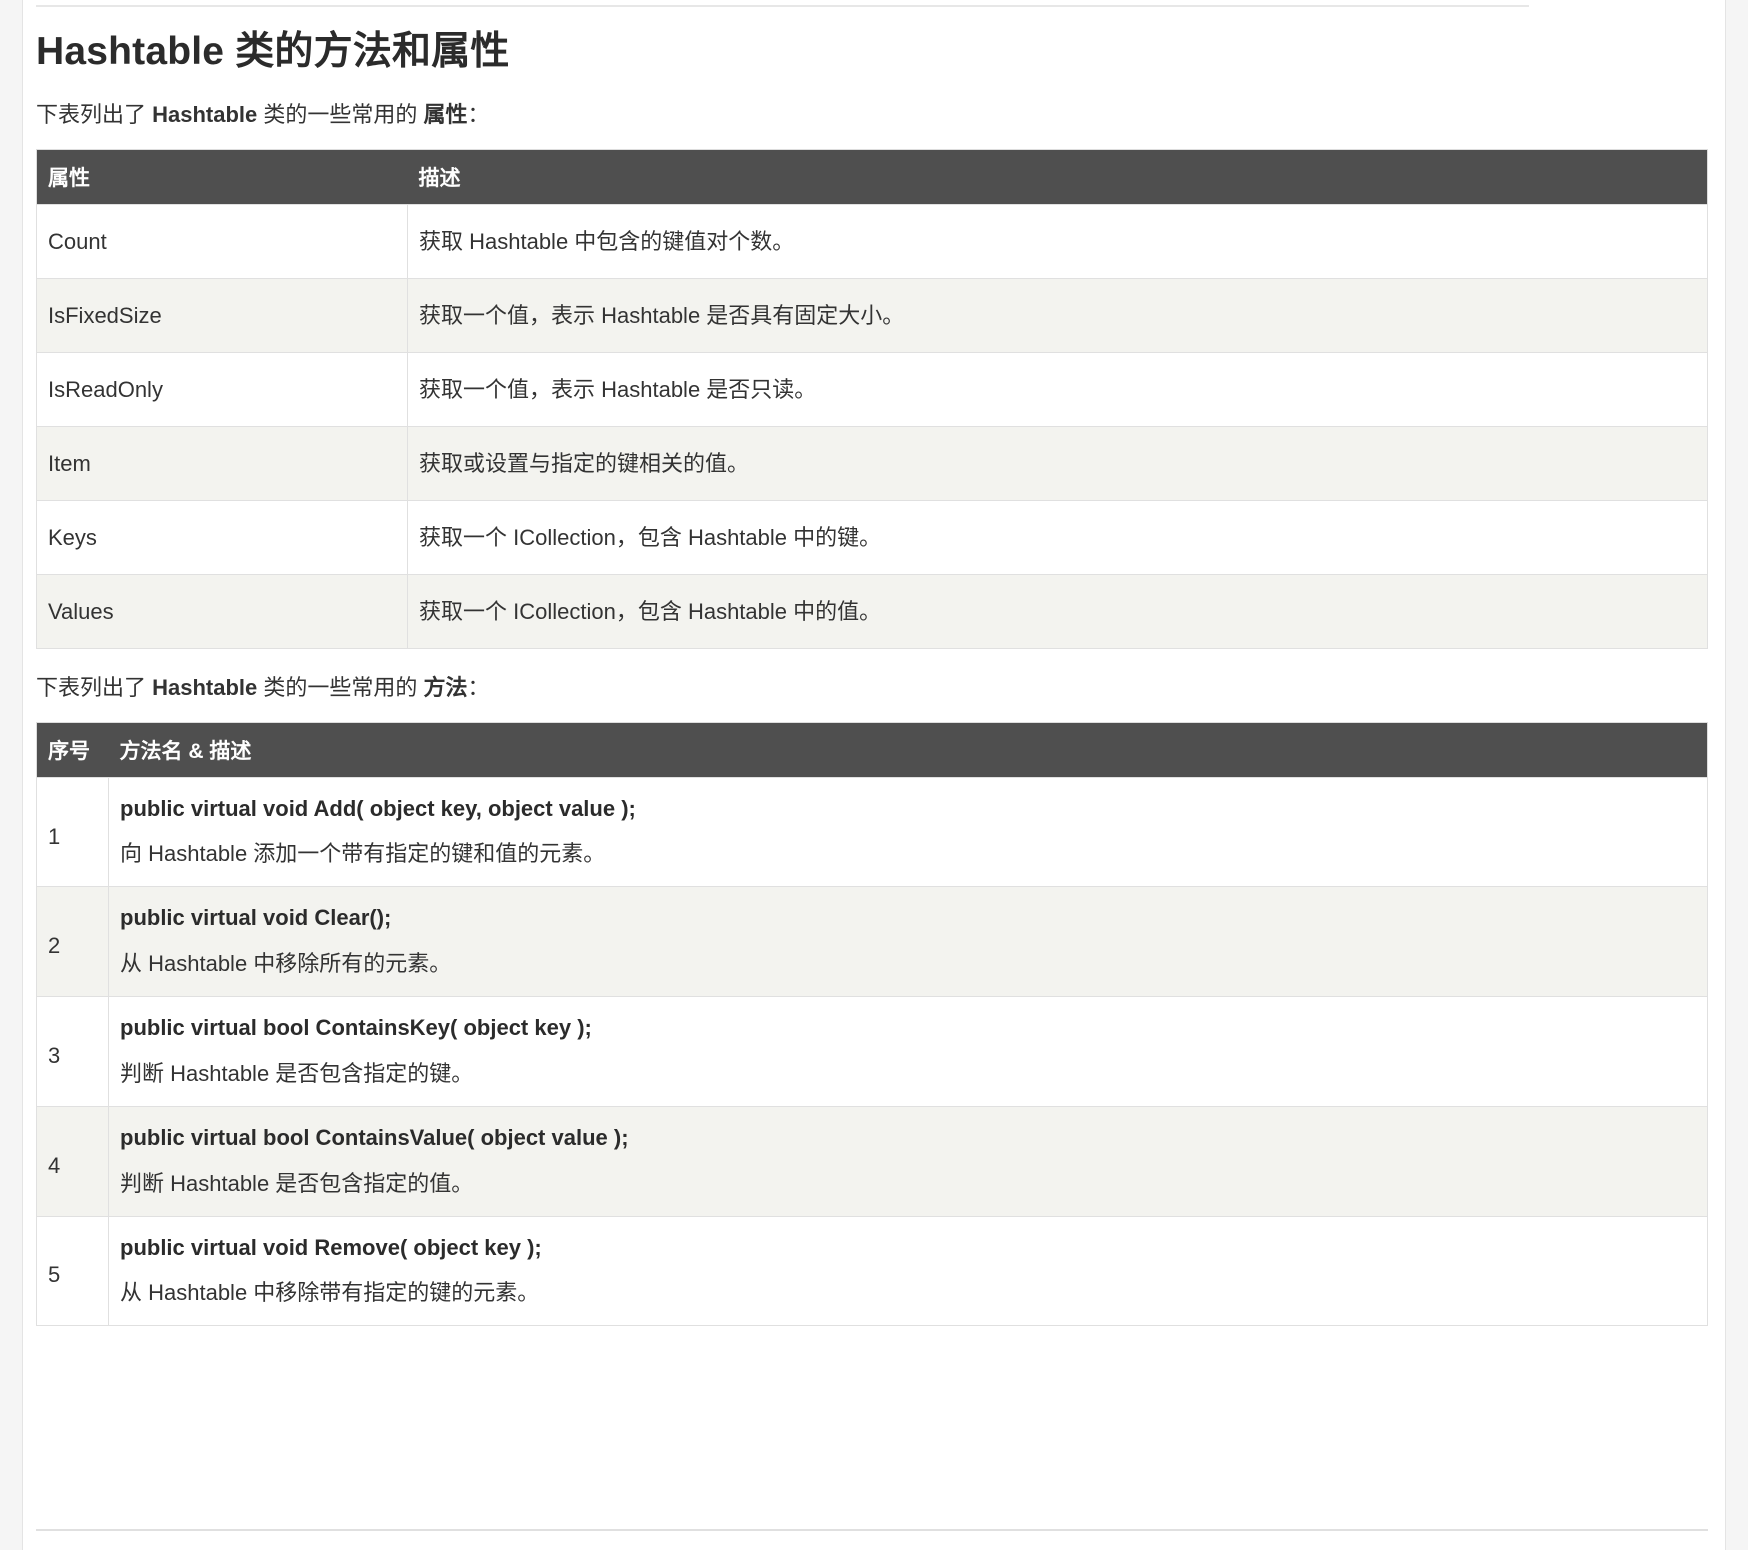  Describe the element at coordinates (1057, 537) in the screenshot. I see `property-description: 获取一个 ICollection，包含 Hashtable 中的键。` at that location.